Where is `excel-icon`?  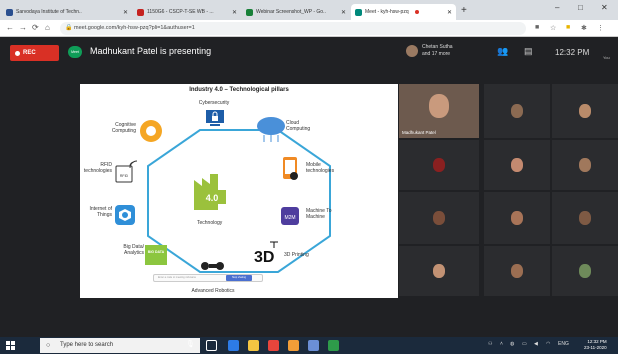 excel-icon is located at coordinates (333, 345).